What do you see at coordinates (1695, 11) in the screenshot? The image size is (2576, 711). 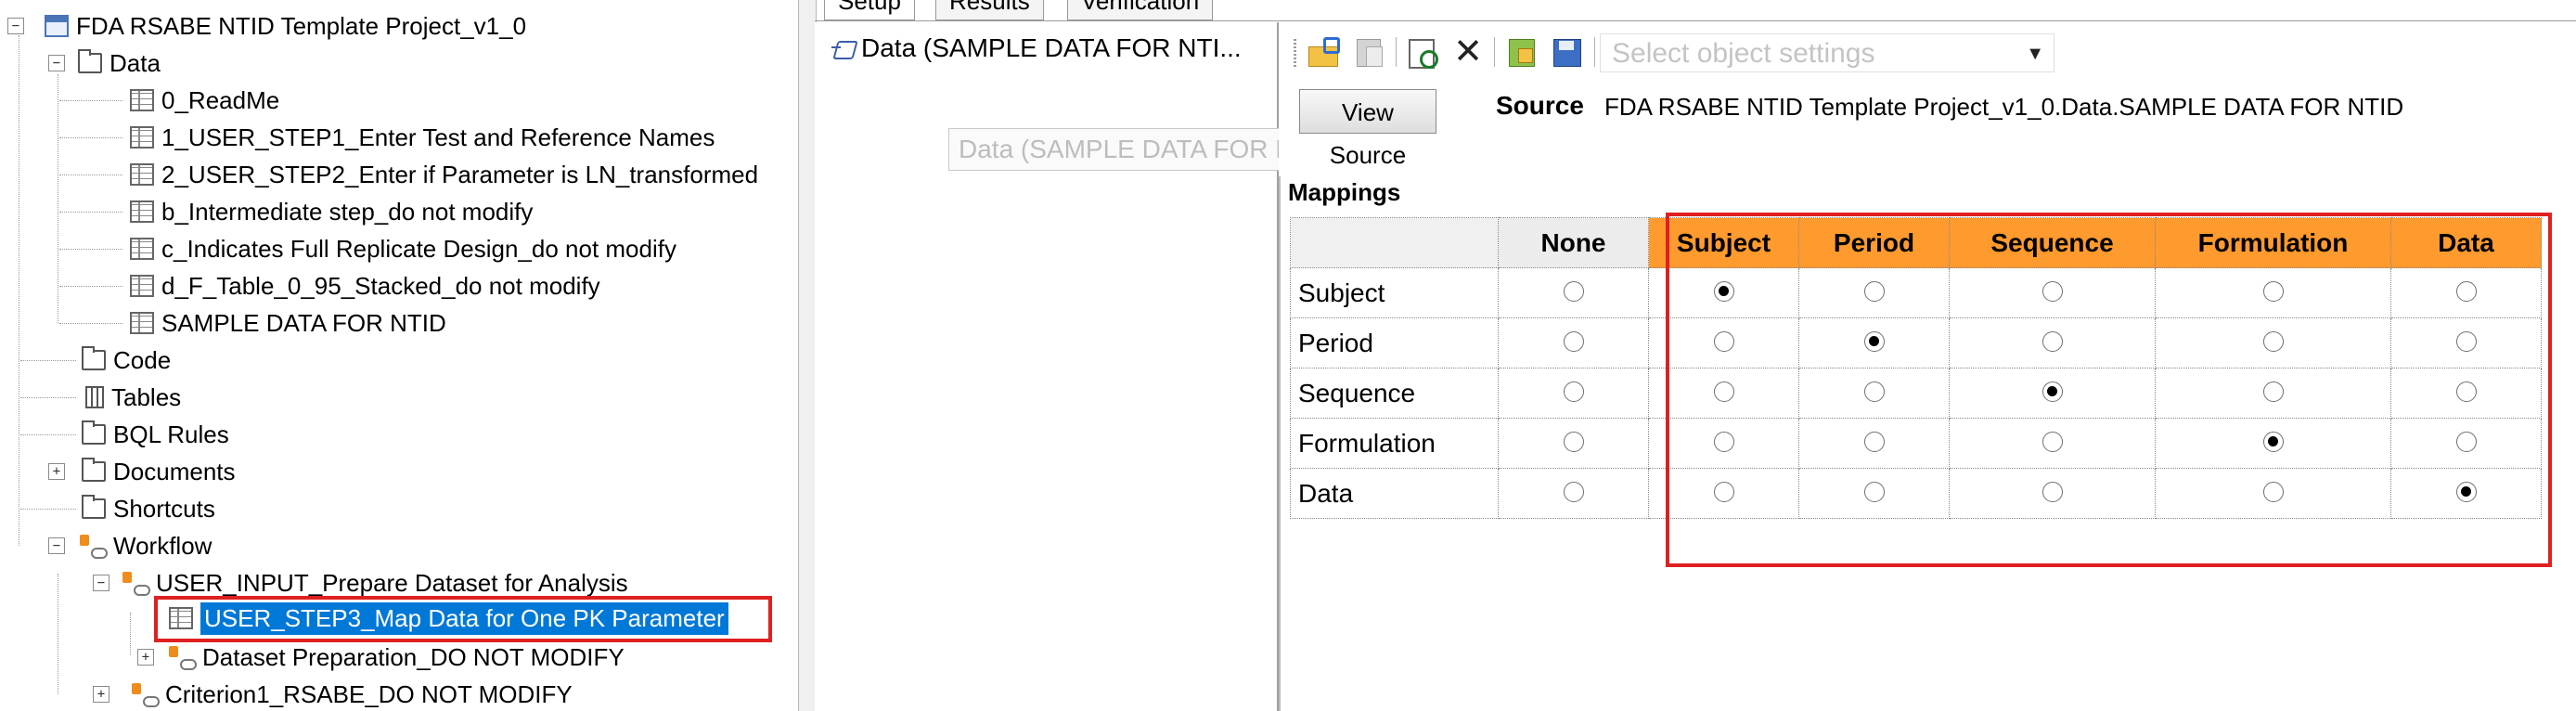 I see `tab-strip: Setup Results Verification` at bounding box center [1695, 11].